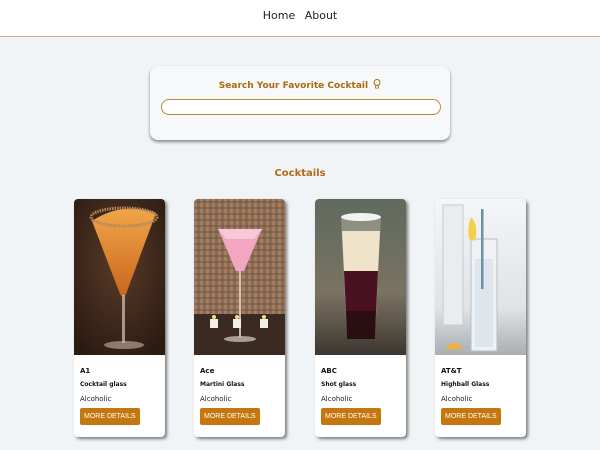  Describe the element at coordinates (300, 173) in the screenshot. I see `section-title: Cocktails` at that location.